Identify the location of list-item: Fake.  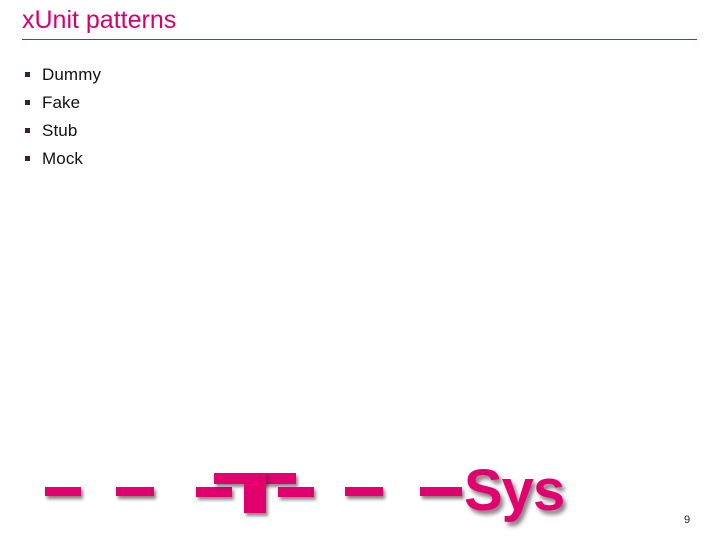
(224, 103).